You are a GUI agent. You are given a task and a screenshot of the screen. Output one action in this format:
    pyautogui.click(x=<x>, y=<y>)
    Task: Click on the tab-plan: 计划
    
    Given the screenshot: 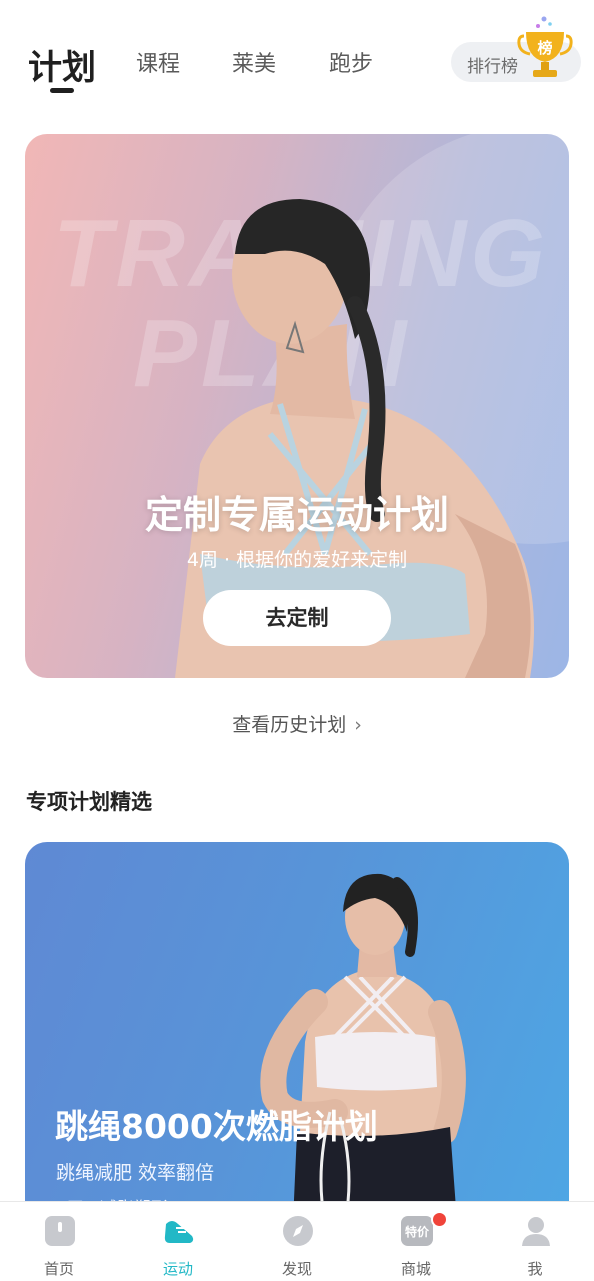 What is the action you would take?
    pyautogui.click(x=62, y=64)
    